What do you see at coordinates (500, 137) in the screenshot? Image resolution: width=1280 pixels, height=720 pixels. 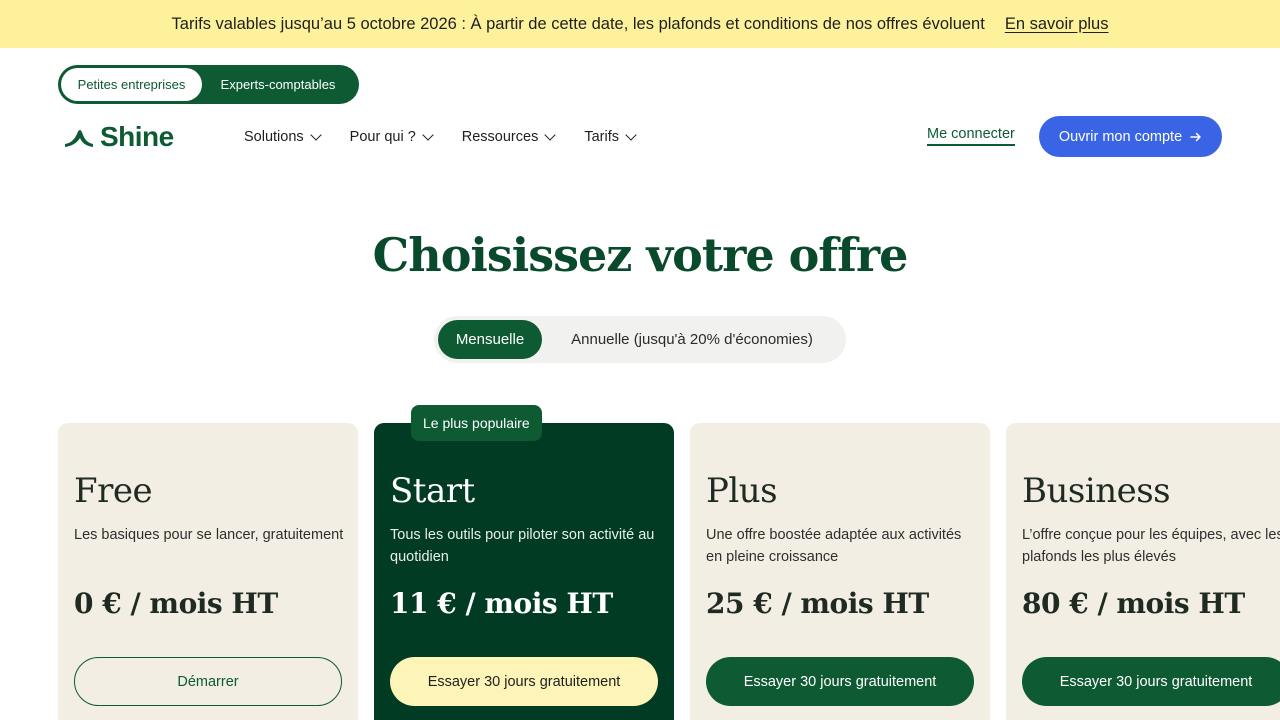 I see `nav-label: Ressources` at bounding box center [500, 137].